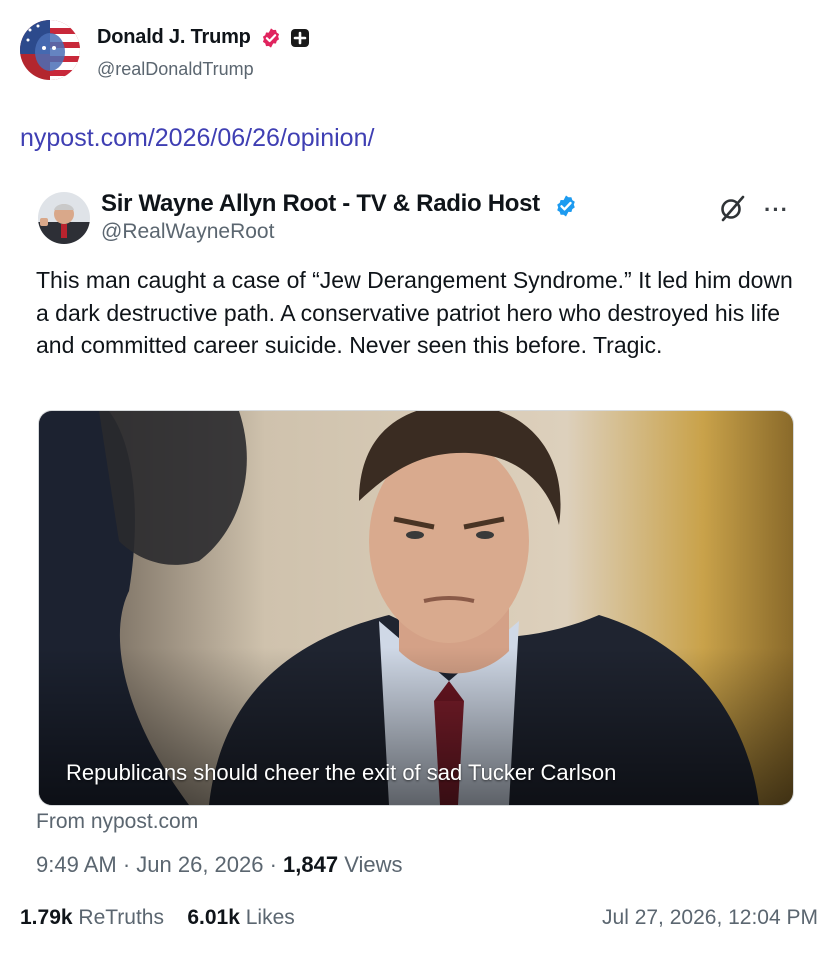 Image resolution: width=840 pixels, height=954 pixels. I want to click on author-display-name: Donald J. Trump, so click(174, 37).